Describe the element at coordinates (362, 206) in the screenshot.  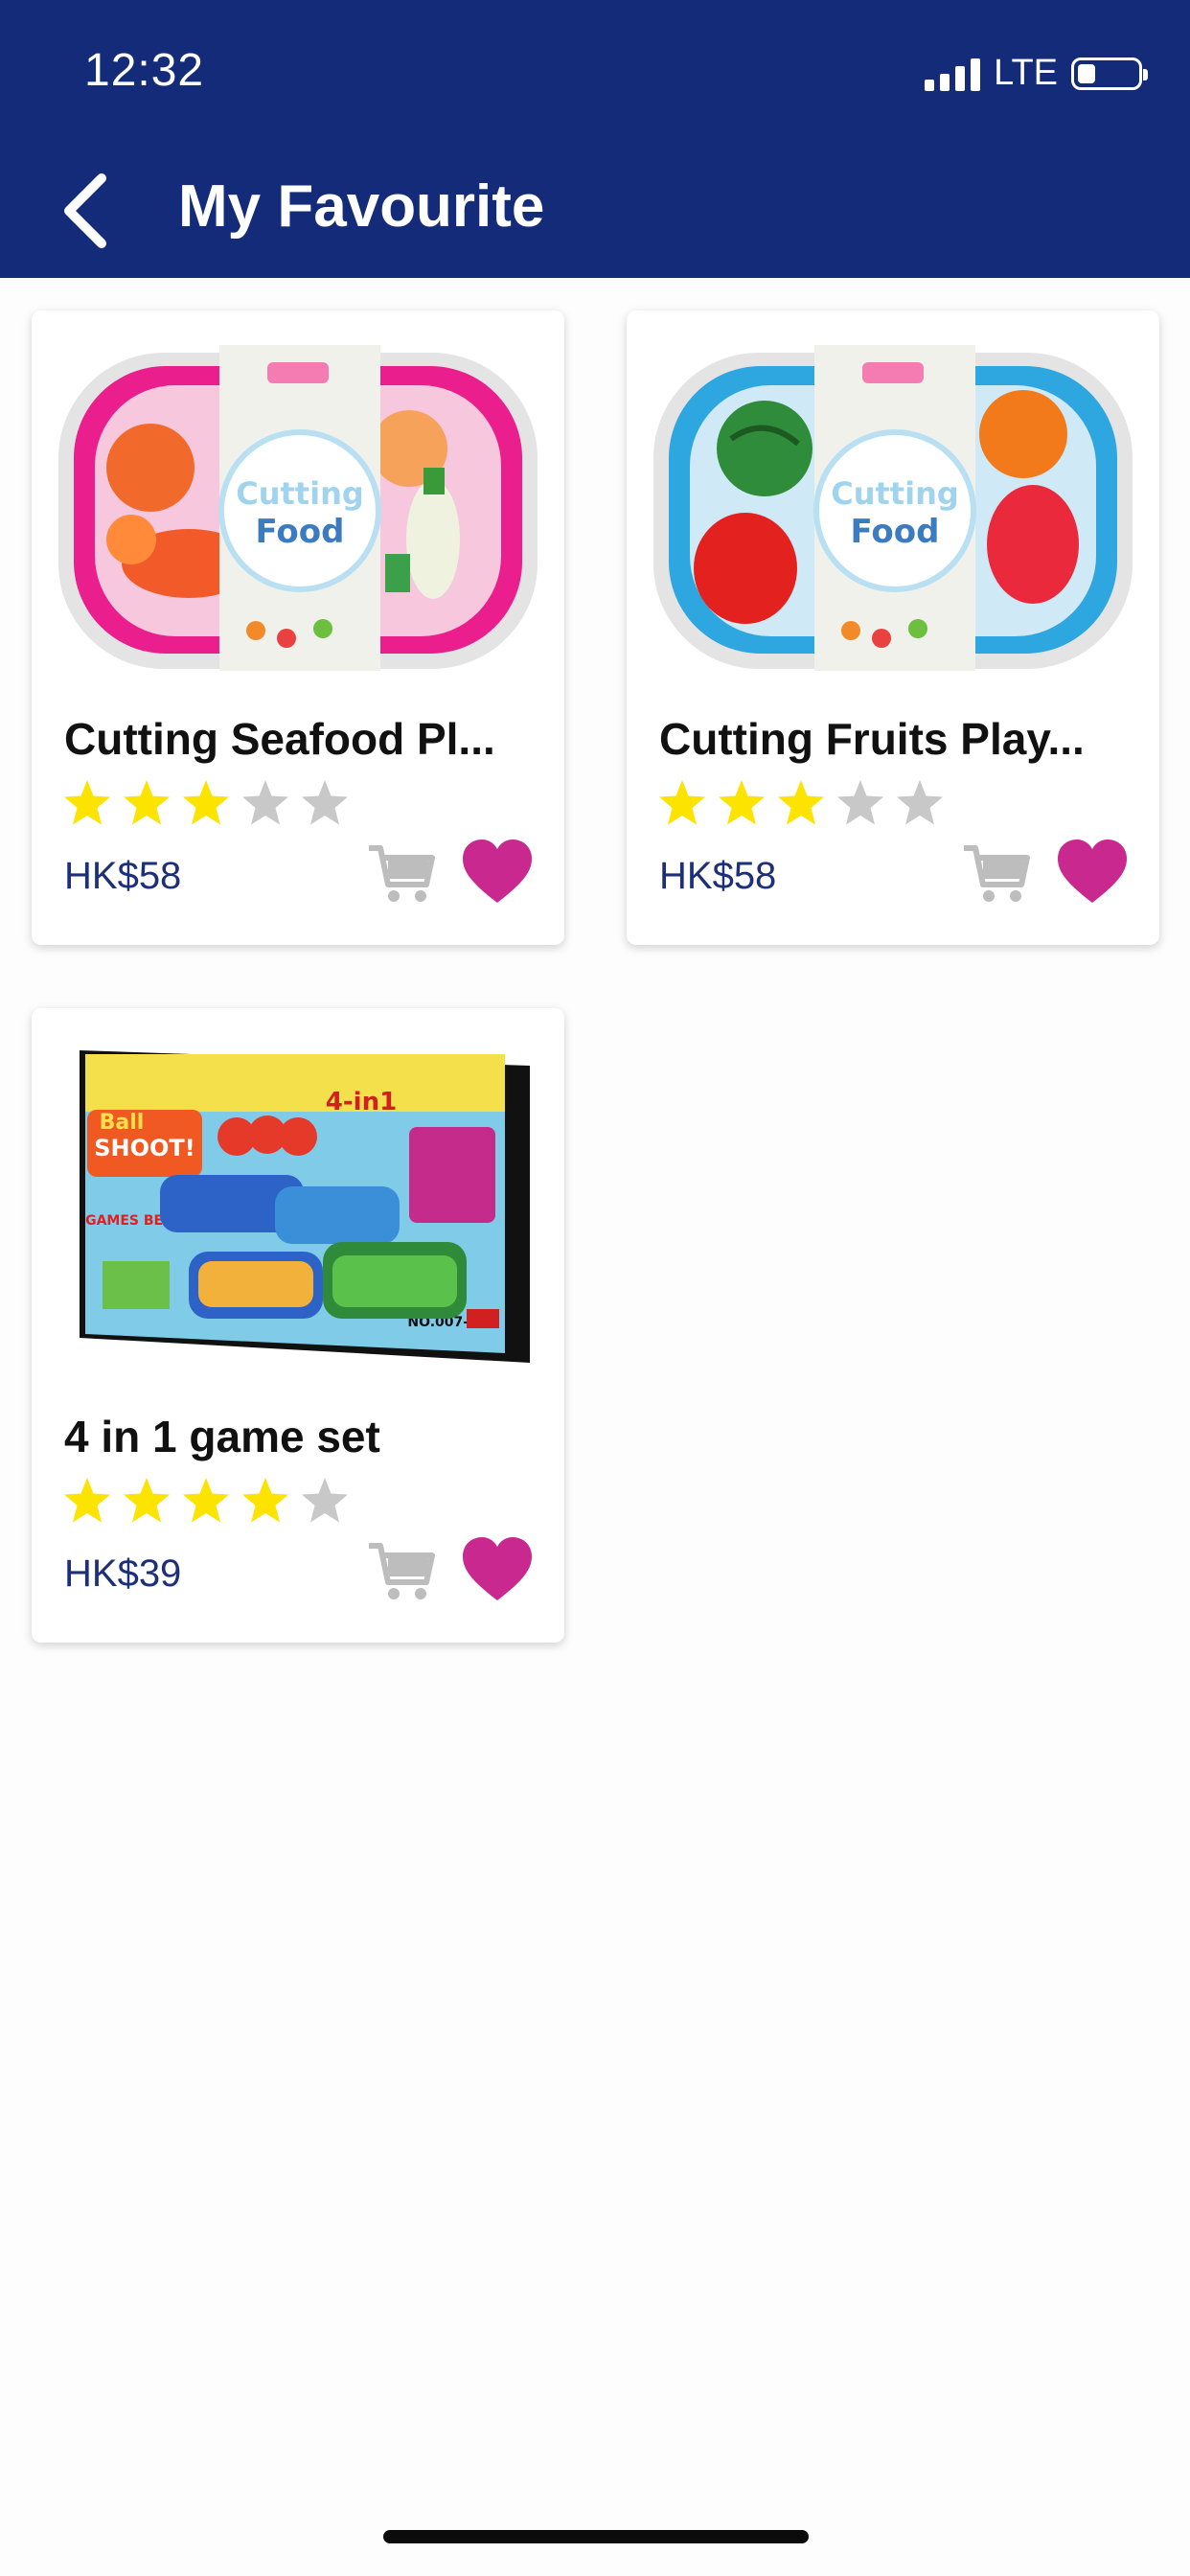
I see `page-title: My Favourite` at that location.